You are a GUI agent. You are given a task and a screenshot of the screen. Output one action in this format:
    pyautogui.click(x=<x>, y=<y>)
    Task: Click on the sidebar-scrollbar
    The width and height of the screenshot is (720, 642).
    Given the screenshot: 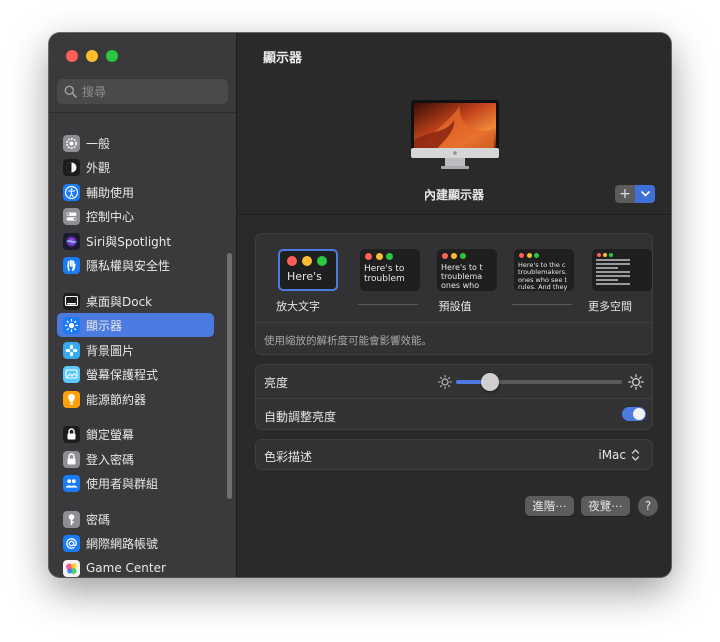 What is the action you would take?
    pyautogui.click(x=229, y=376)
    